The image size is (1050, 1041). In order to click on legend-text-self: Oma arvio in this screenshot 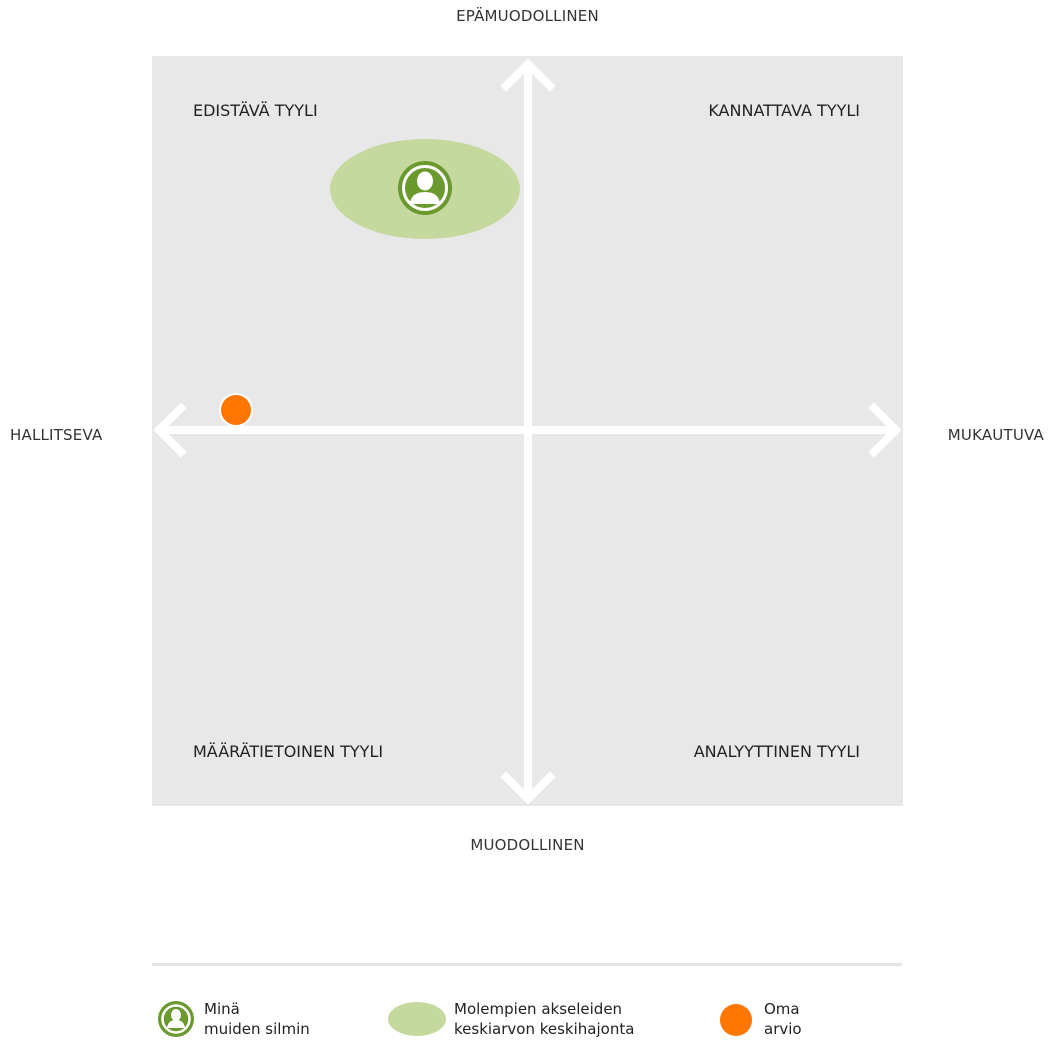, I will do `click(783, 1019)`.